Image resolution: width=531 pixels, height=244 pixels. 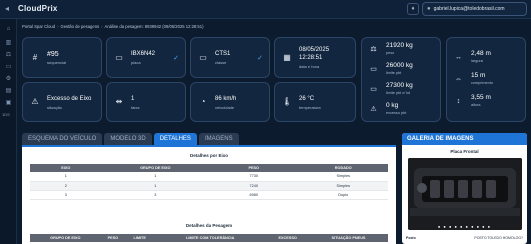 I want to click on length-icon: ⇔, so click(x=458, y=79).